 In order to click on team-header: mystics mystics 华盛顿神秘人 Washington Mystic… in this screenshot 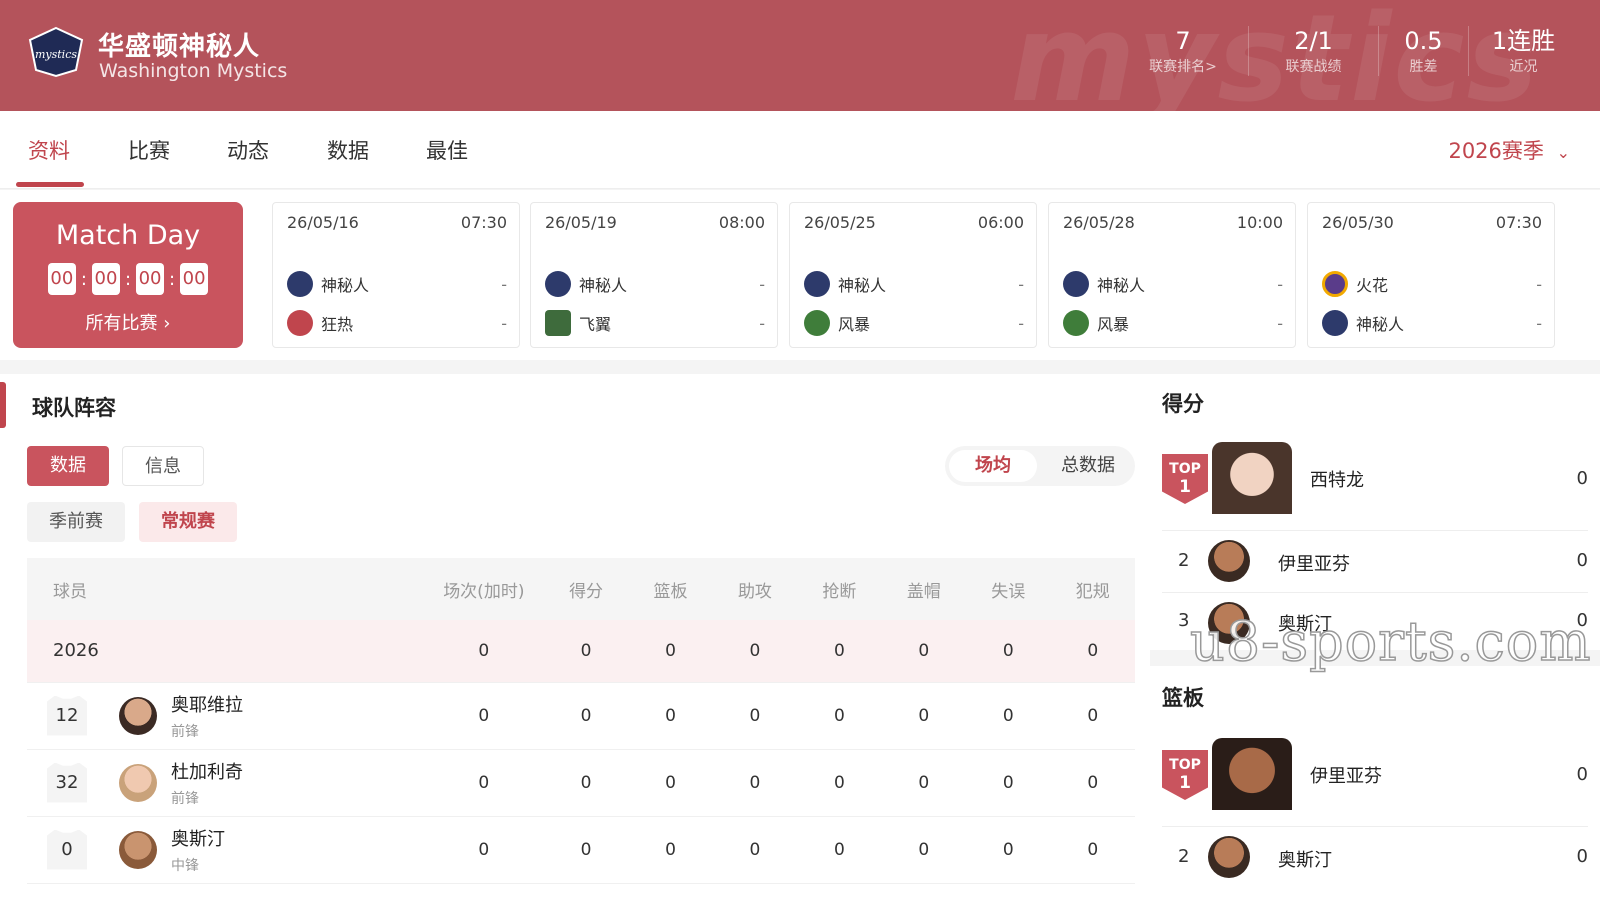, I will do `click(800, 55)`.